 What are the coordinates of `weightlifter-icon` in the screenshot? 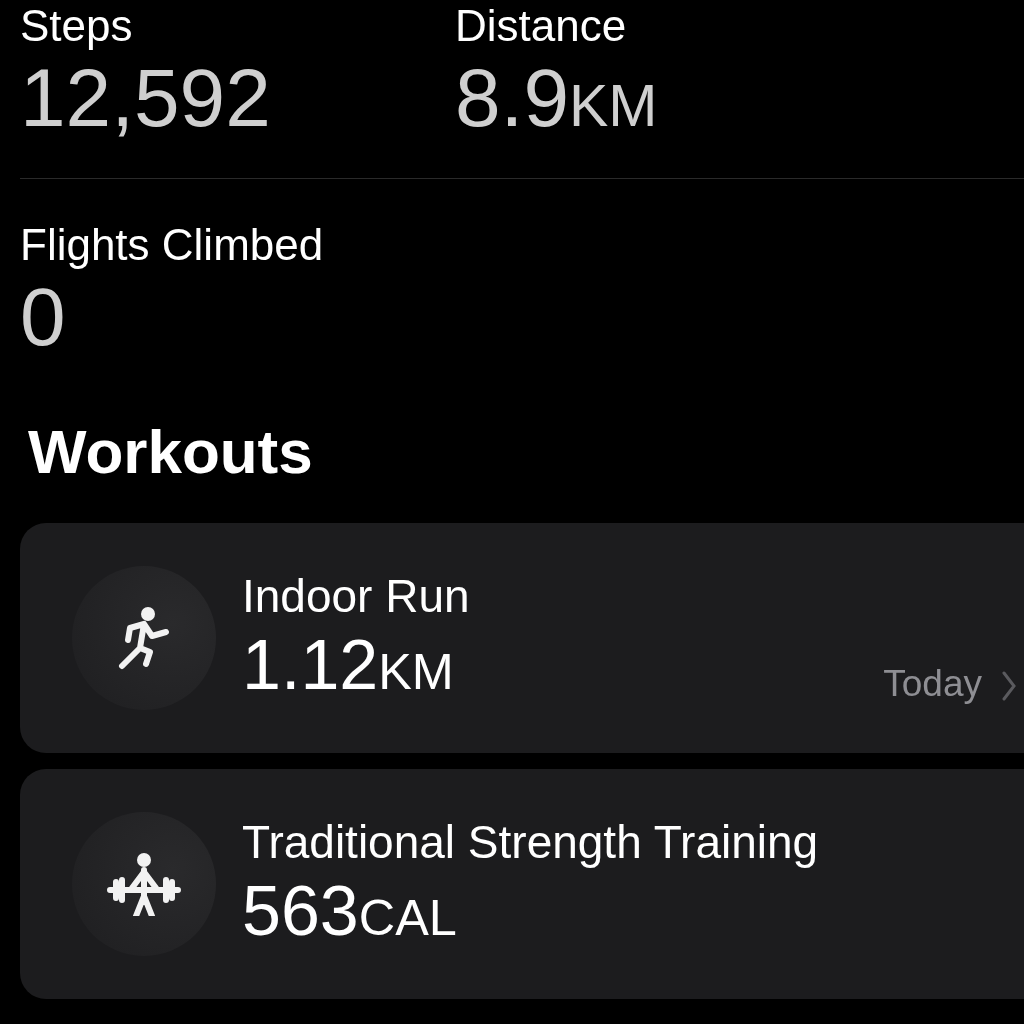 It's located at (144, 884).